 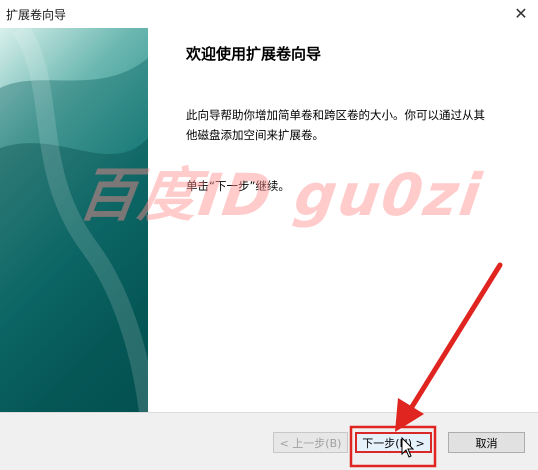 What do you see at coordinates (521, 13) in the screenshot?
I see `close-icon: ✕` at bounding box center [521, 13].